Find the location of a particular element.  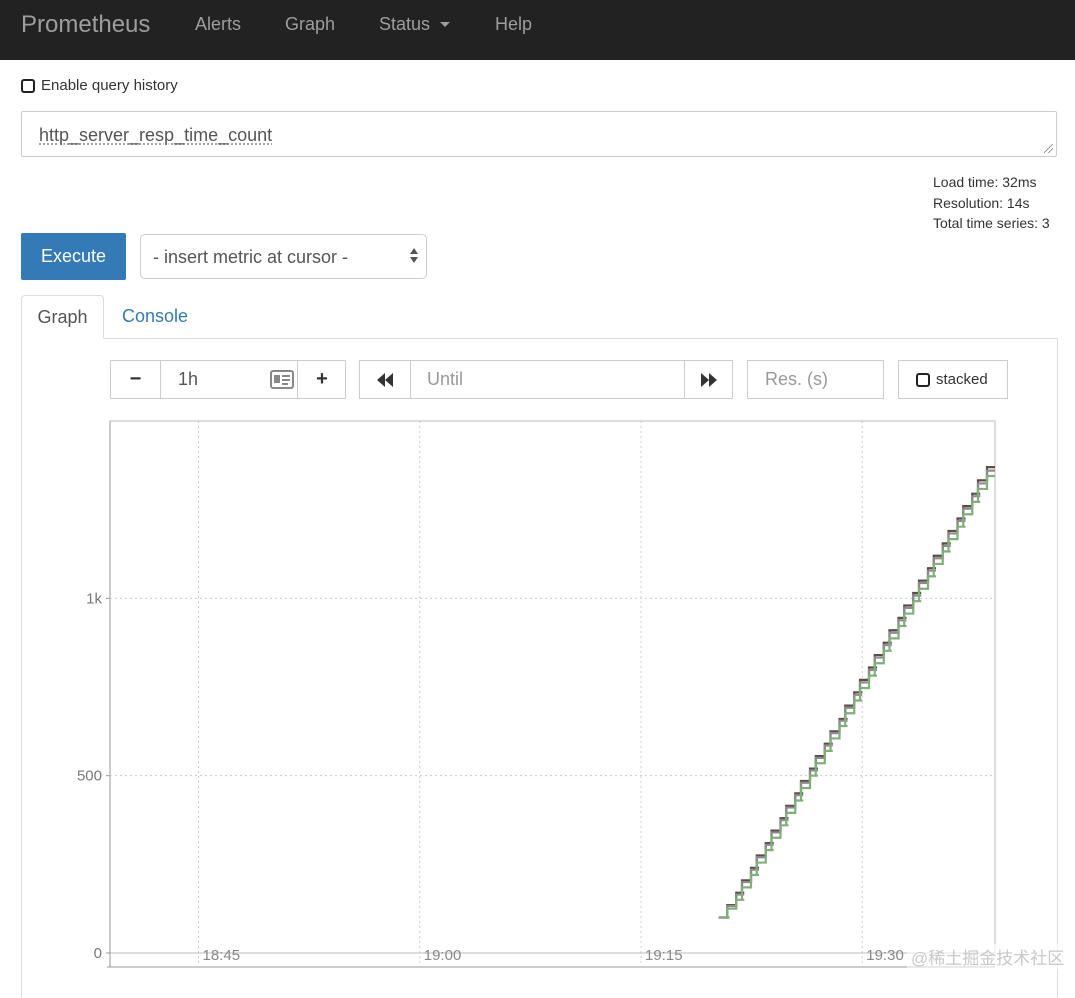

x-tick-label: 19:00 is located at coordinates (443, 955).